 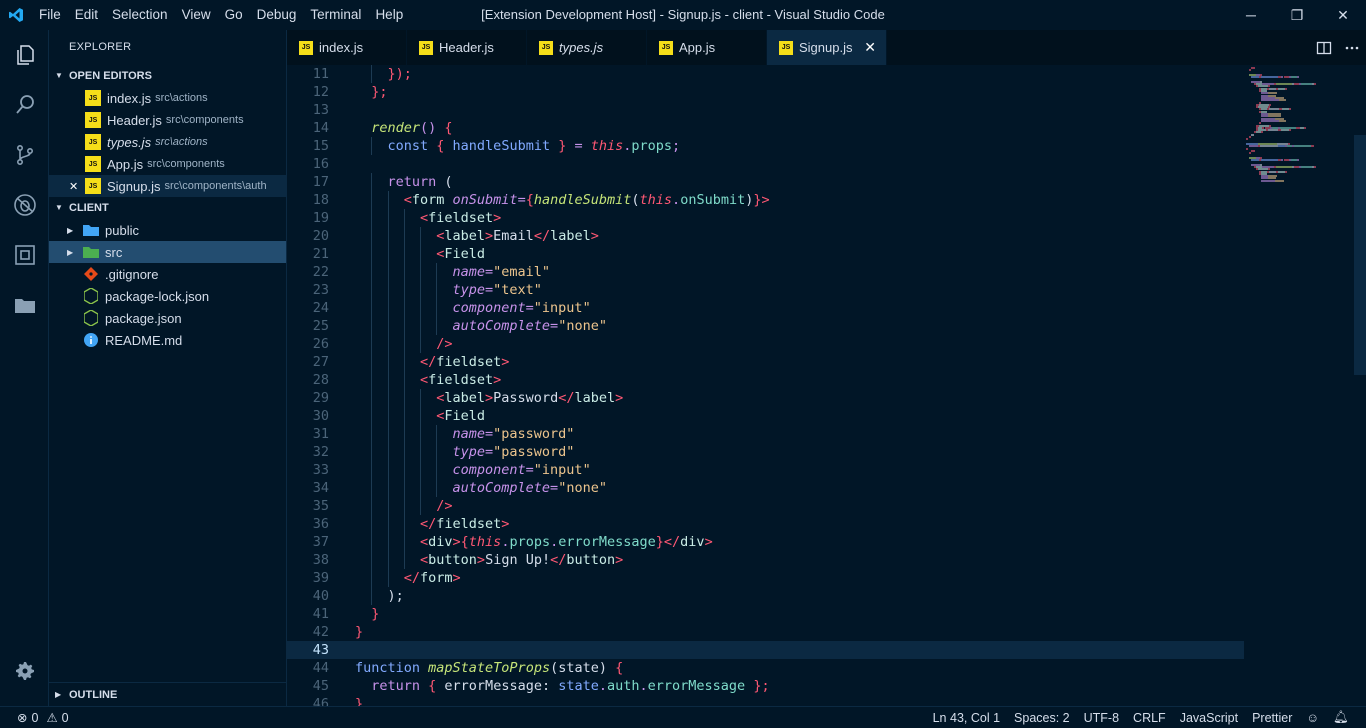 What do you see at coordinates (1251, 15) in the screenshot?
I see `minimize-button: ─` at bounding box center [1251, 15].